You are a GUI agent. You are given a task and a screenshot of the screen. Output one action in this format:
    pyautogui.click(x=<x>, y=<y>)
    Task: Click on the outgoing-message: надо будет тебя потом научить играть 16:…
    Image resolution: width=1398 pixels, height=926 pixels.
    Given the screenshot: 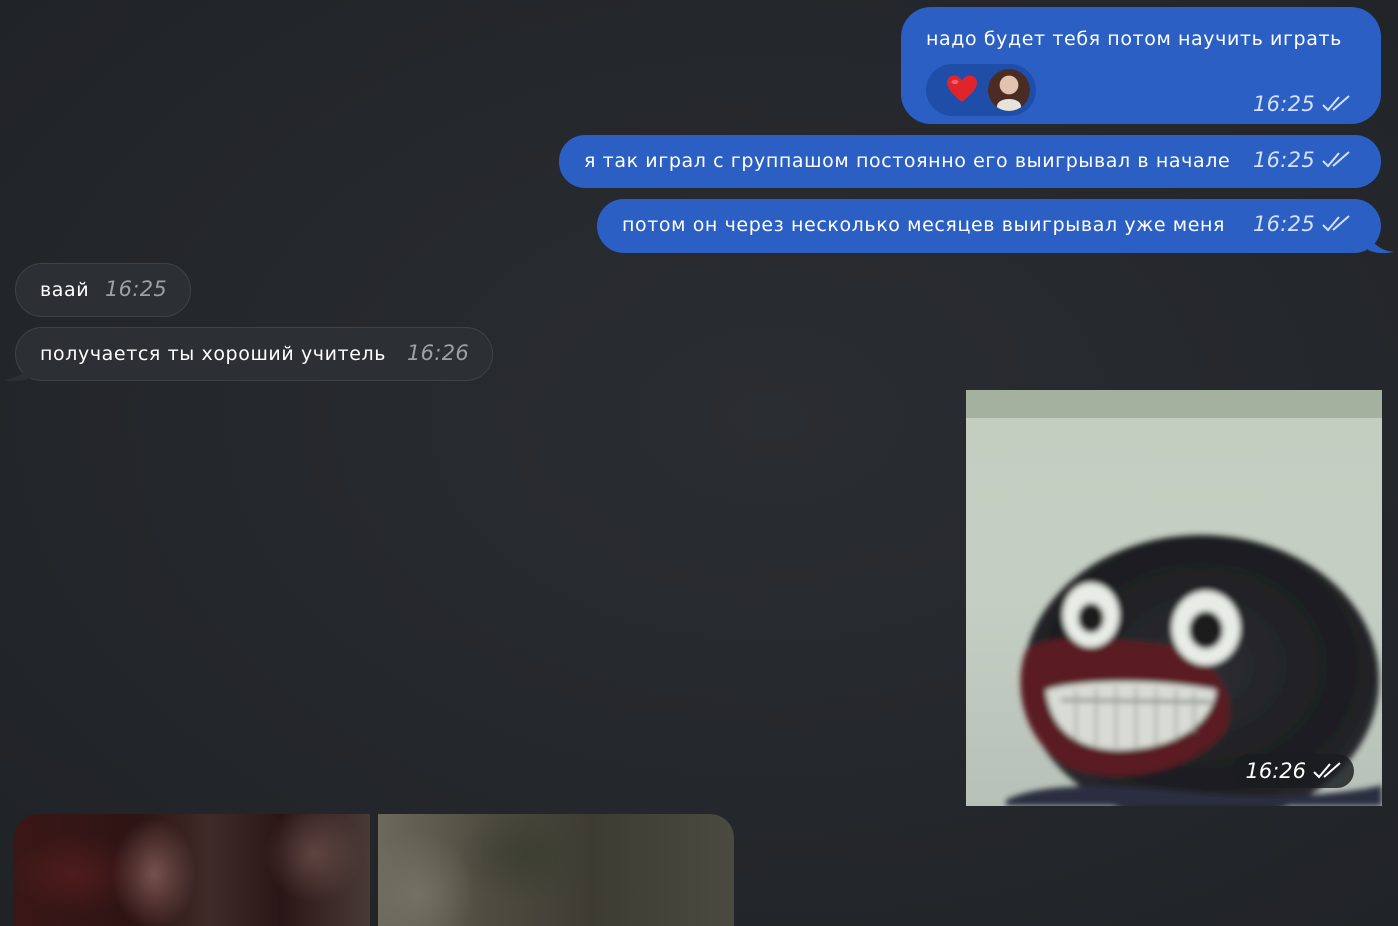 What is the action you would take?
    pyautogui.click(x=1141, y=65)
    